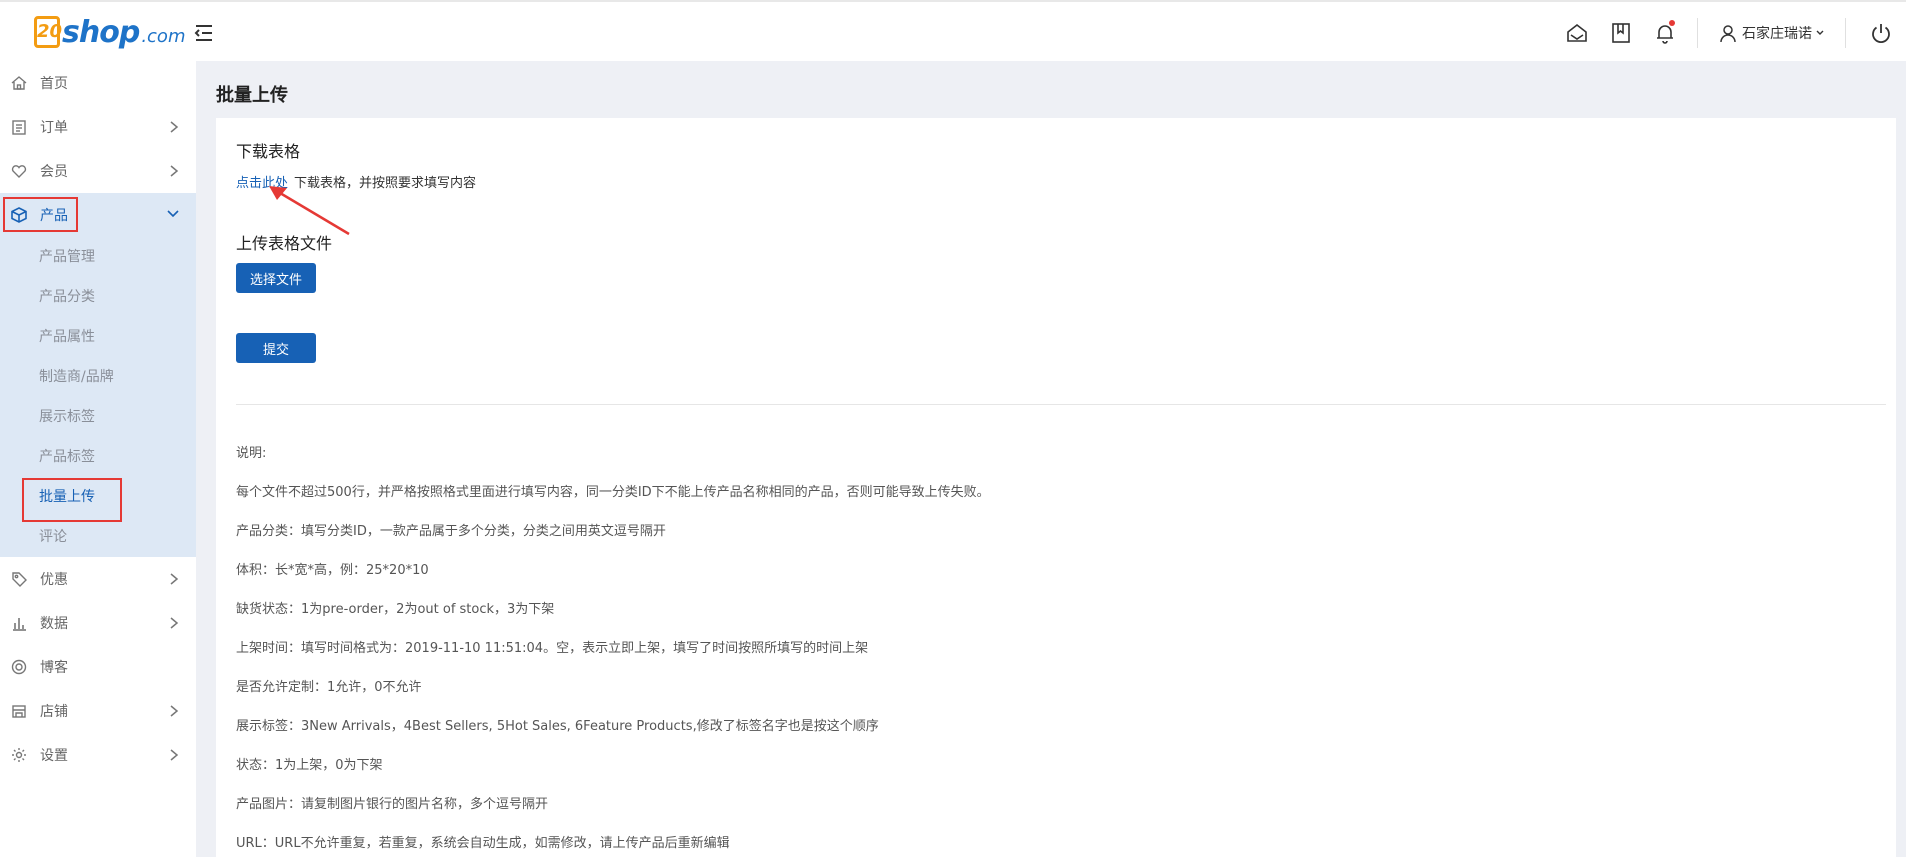  What do you see at coordinates (98, 711) in the screenshot?
I see `sidebar-item-store: 店铺` at bounding box center [98, 711].